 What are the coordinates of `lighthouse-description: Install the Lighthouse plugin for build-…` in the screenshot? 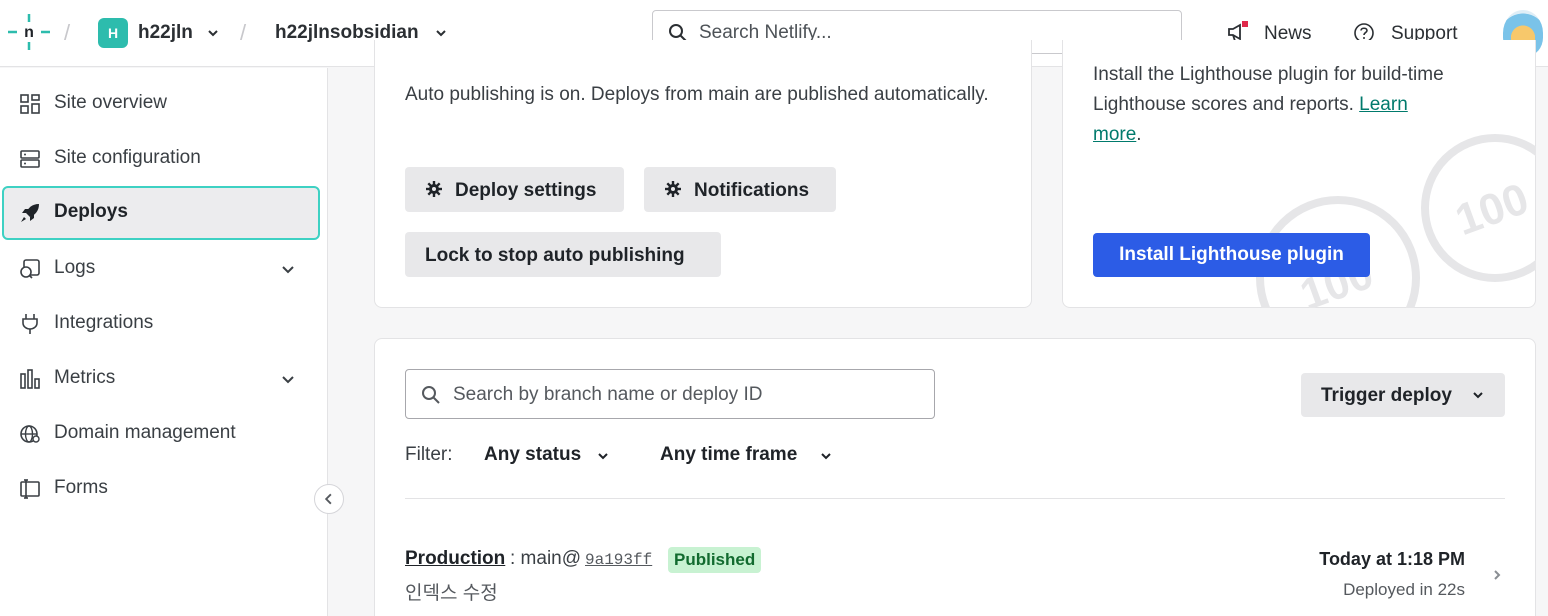 It's located at (1273, 105).